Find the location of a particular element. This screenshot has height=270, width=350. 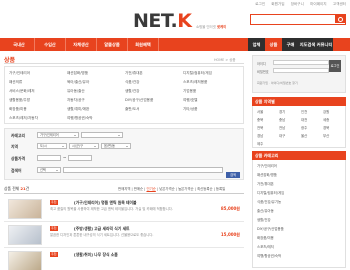

category-link: 생활/취미/애완 is located at coordinates (78, 109).